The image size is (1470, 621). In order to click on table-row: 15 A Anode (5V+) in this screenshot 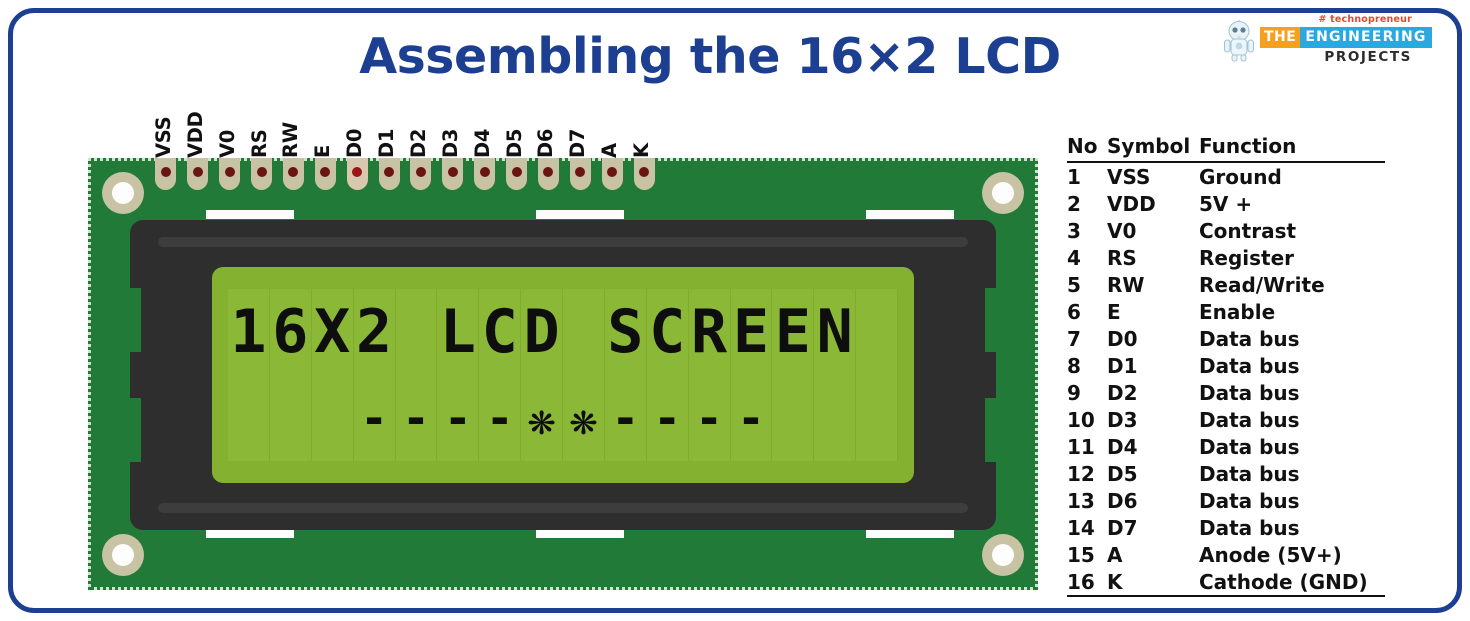, I will do `click(1226, 554)`.